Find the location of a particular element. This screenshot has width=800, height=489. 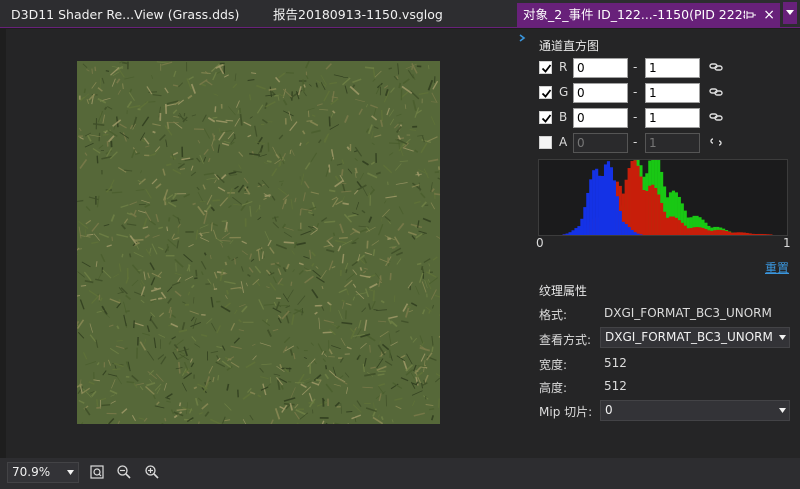

channel-g-checkbox is located at coordinates (545, 92).